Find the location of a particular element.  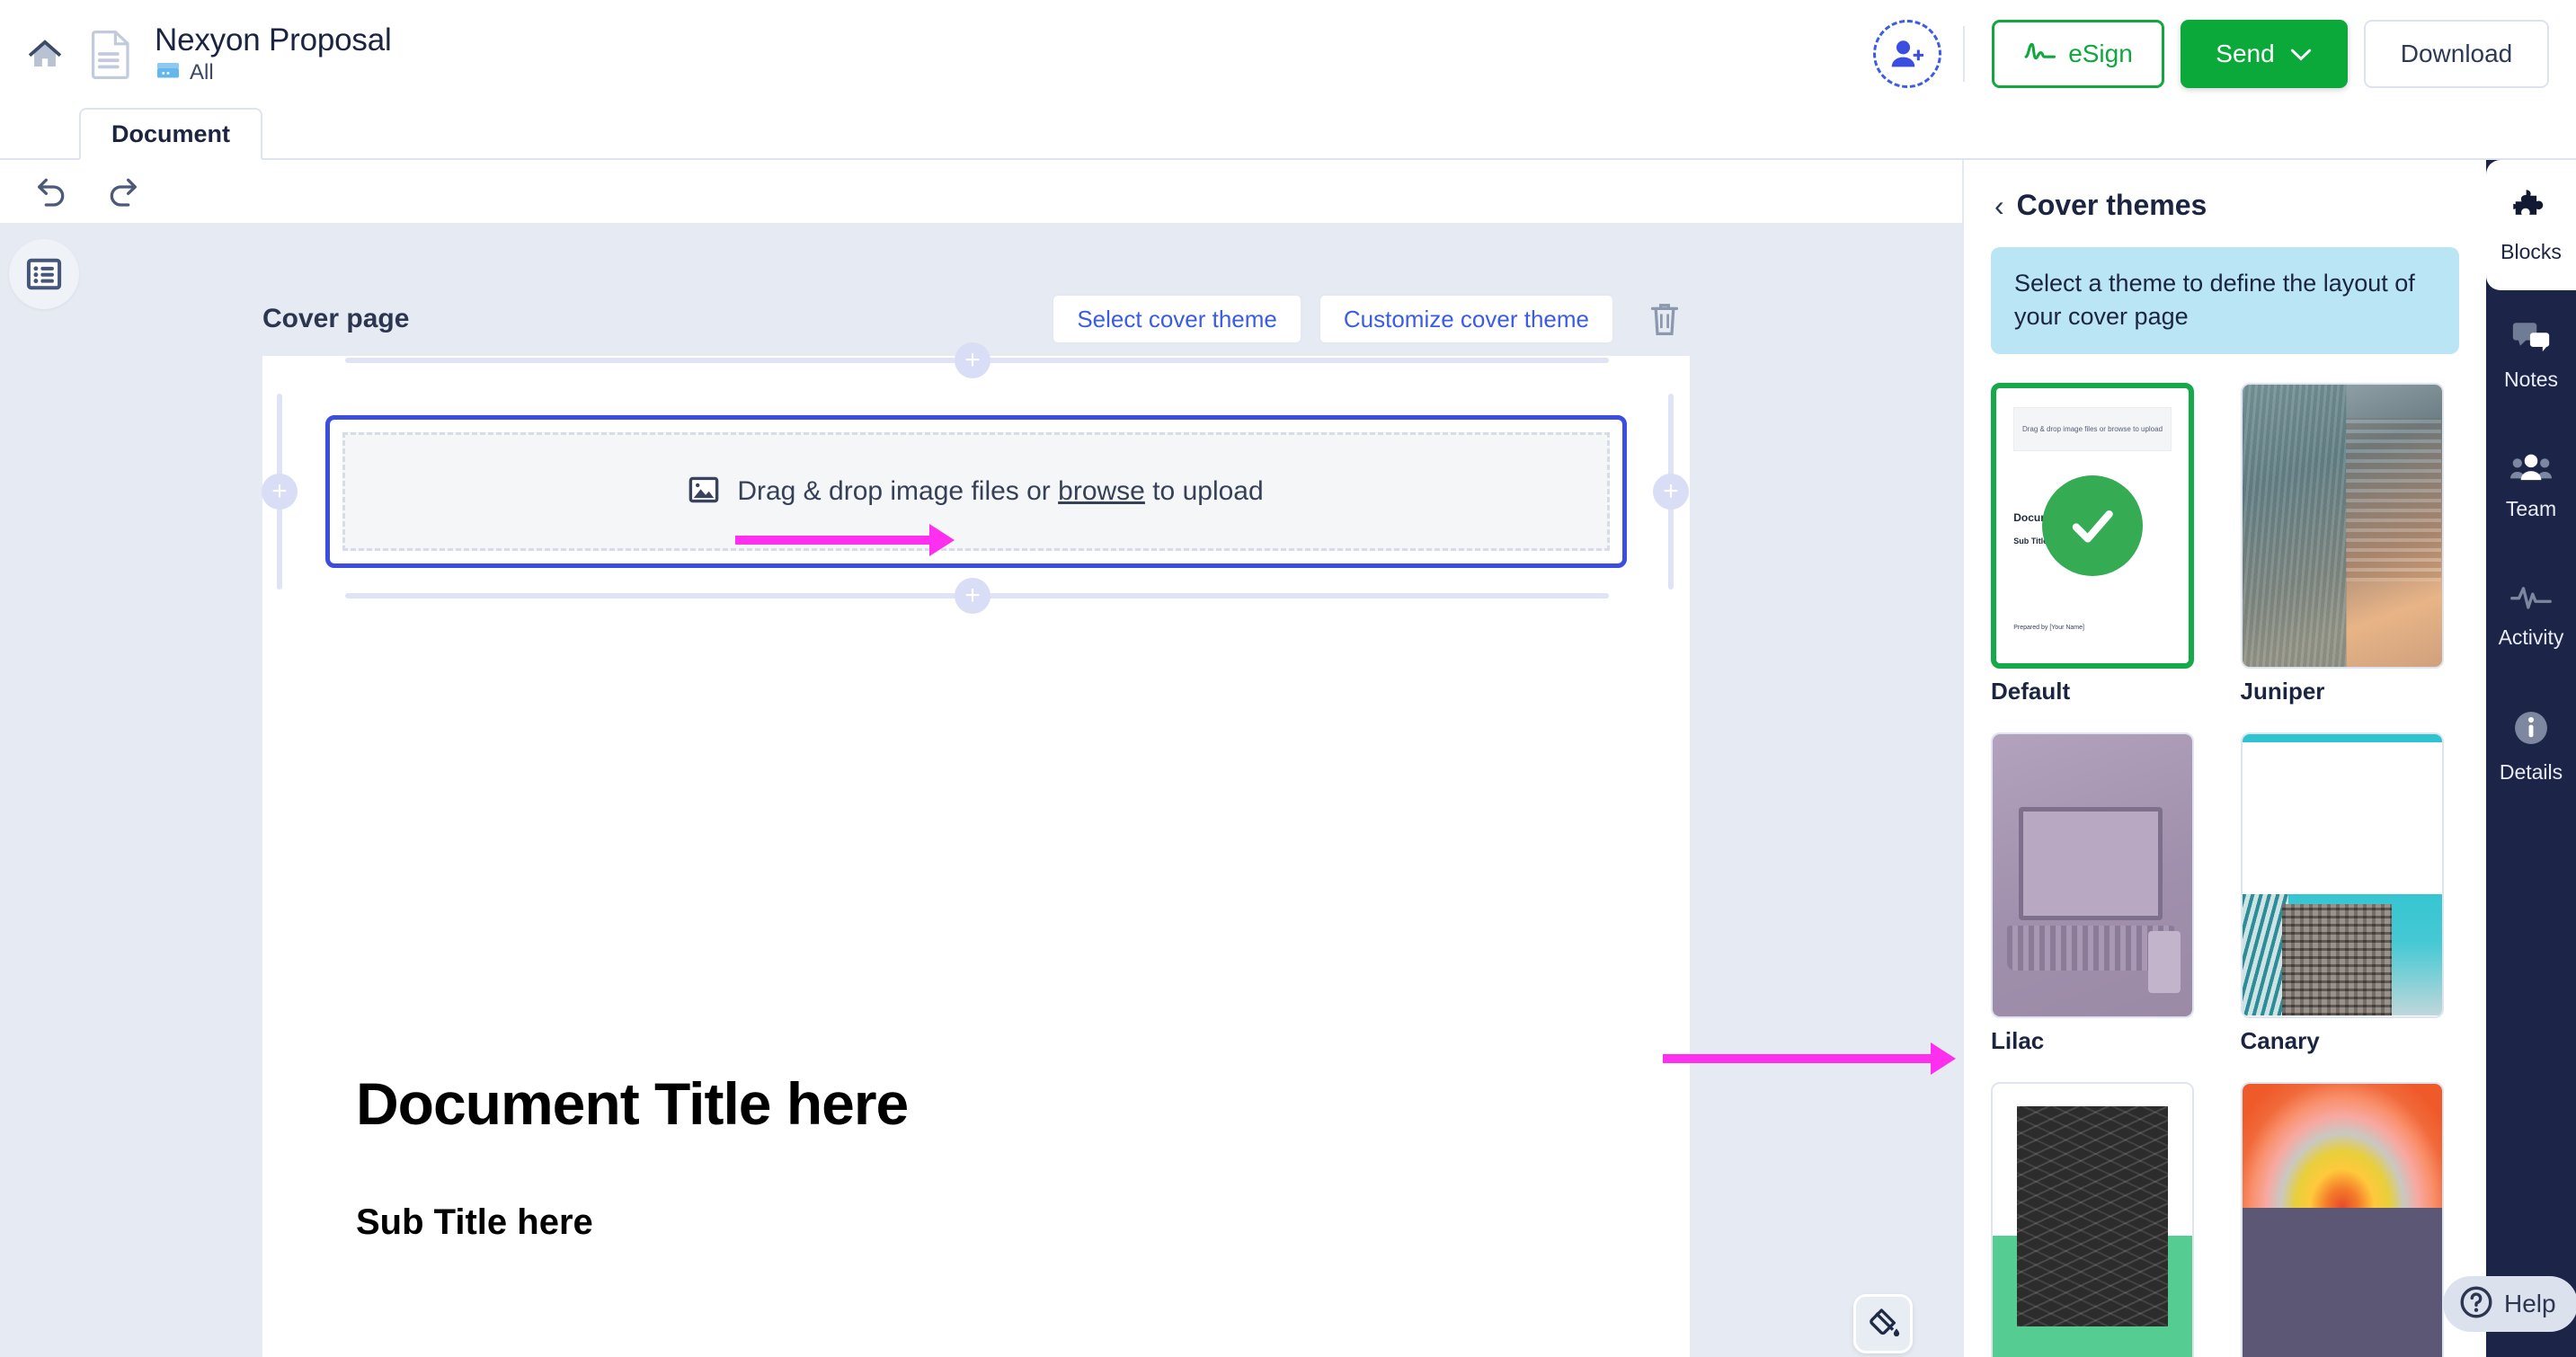

rail-item-notes: Notes is located at coordinates (2531, 355).